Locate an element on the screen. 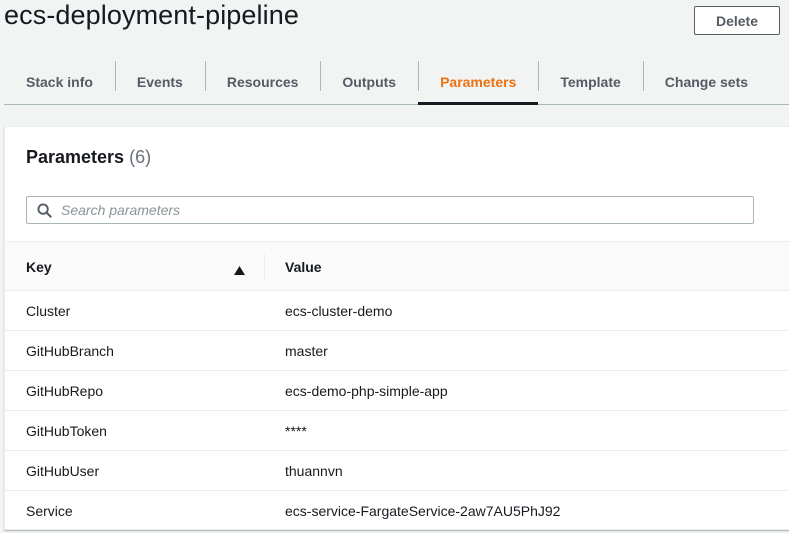  sort-ascending-icon is located at coordinates (239, 271).